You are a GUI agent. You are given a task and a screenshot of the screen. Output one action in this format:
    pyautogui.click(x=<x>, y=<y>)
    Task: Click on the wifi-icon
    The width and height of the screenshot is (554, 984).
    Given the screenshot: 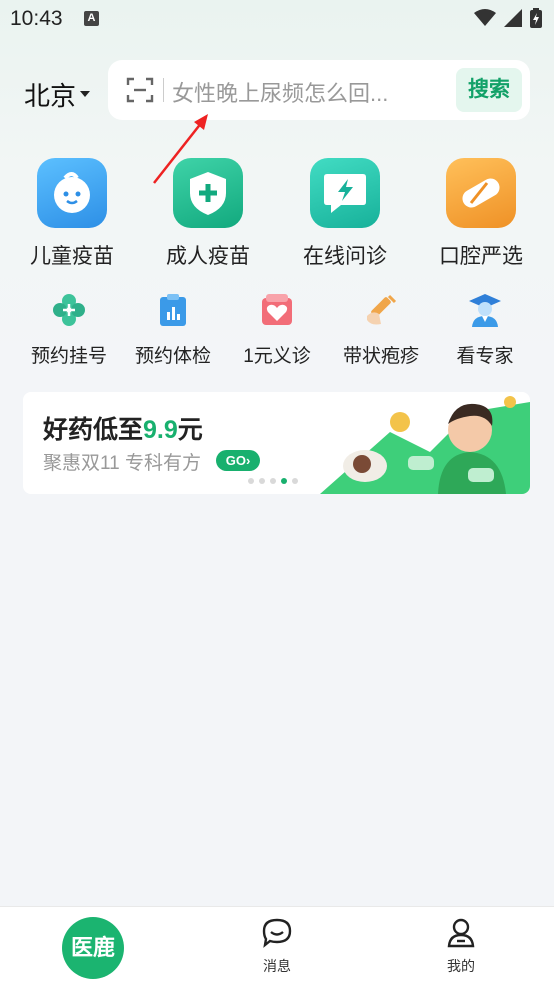 What is the action you would take?
    pyautogui.click(x=485, y=17)
    